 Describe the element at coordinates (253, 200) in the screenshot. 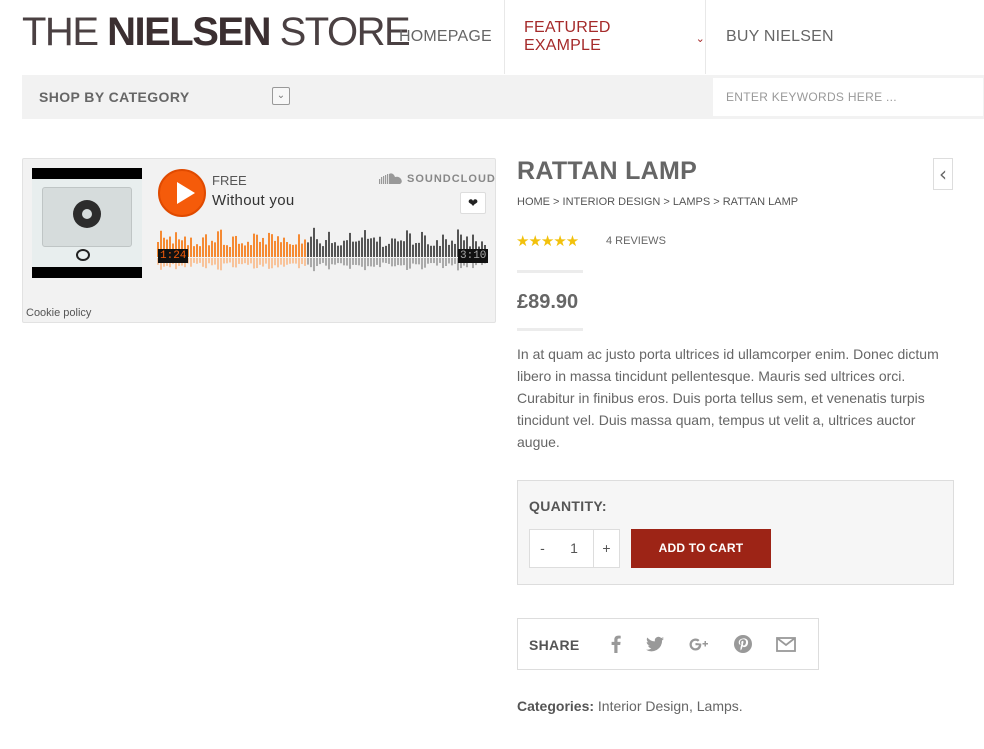

I see `track-title: Without you` at that location.